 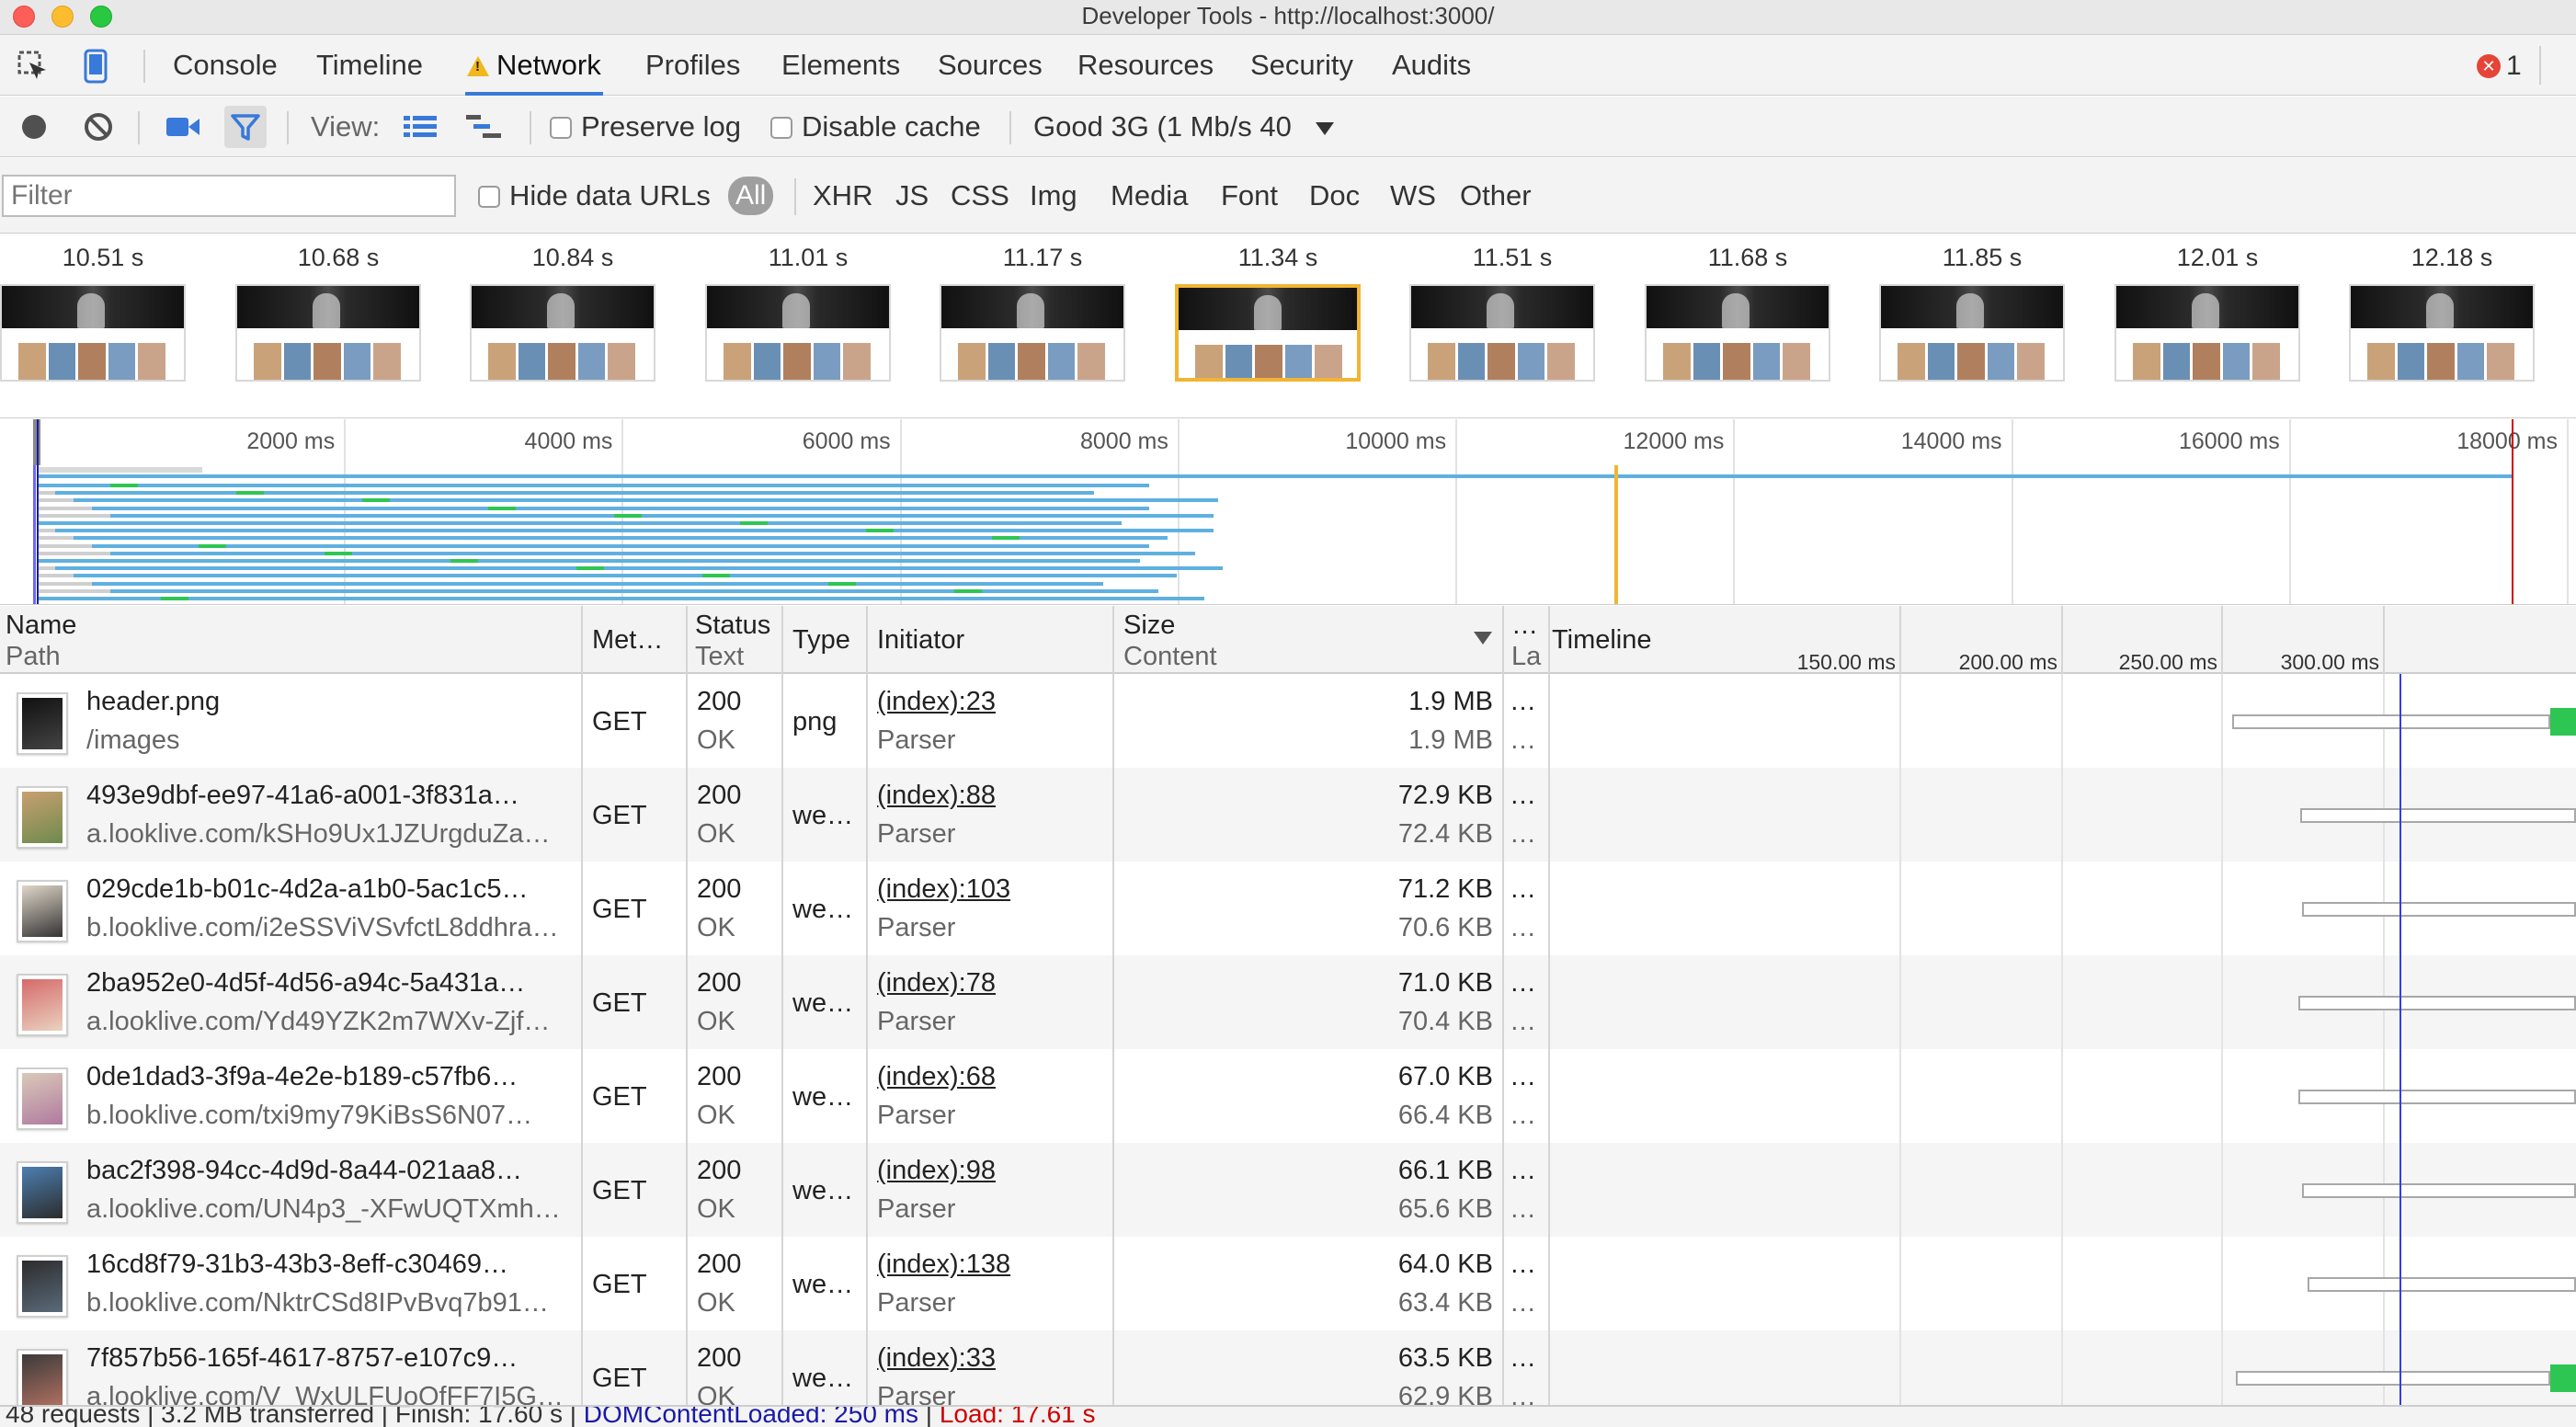 I want to click on filmstrip-frame: 12.01 s, so click(x=2203, y=325).